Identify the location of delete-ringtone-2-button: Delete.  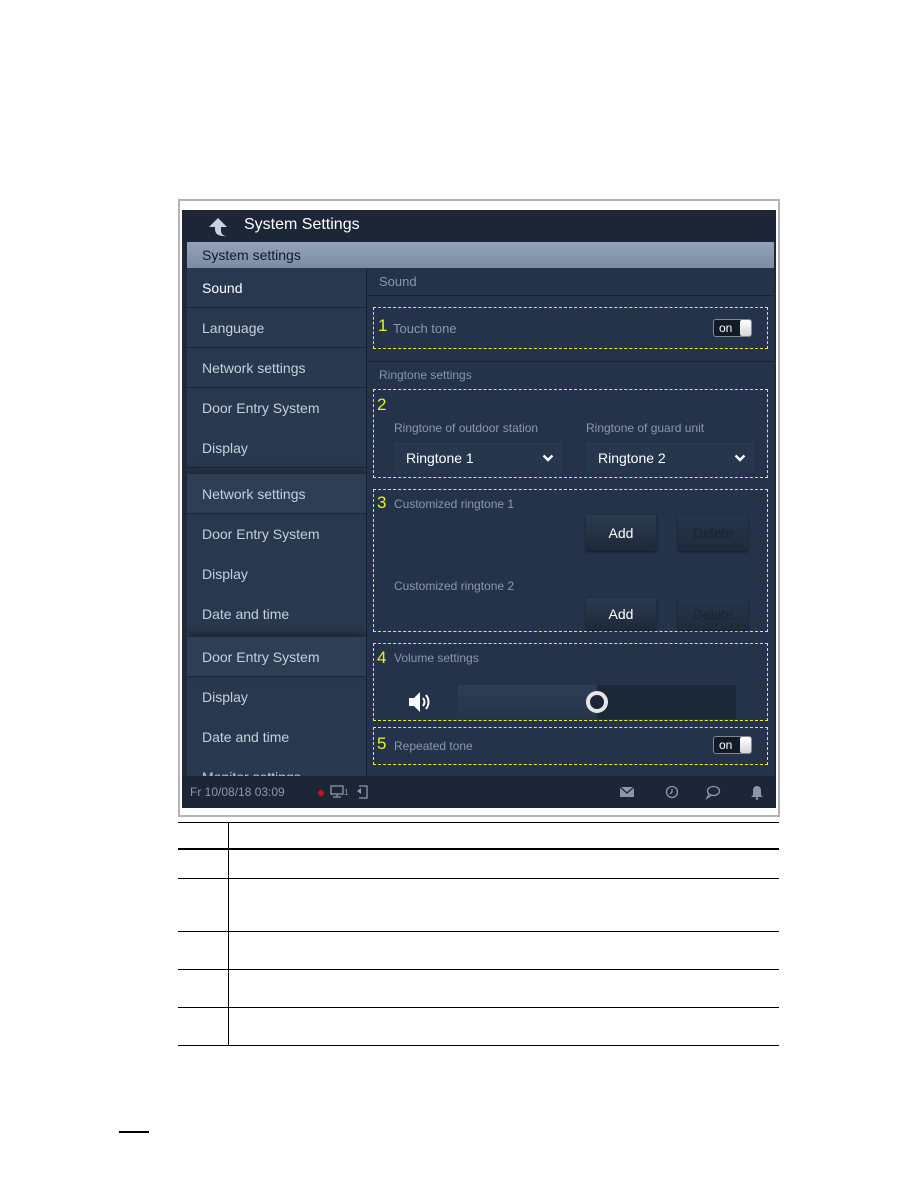
(713, 614).